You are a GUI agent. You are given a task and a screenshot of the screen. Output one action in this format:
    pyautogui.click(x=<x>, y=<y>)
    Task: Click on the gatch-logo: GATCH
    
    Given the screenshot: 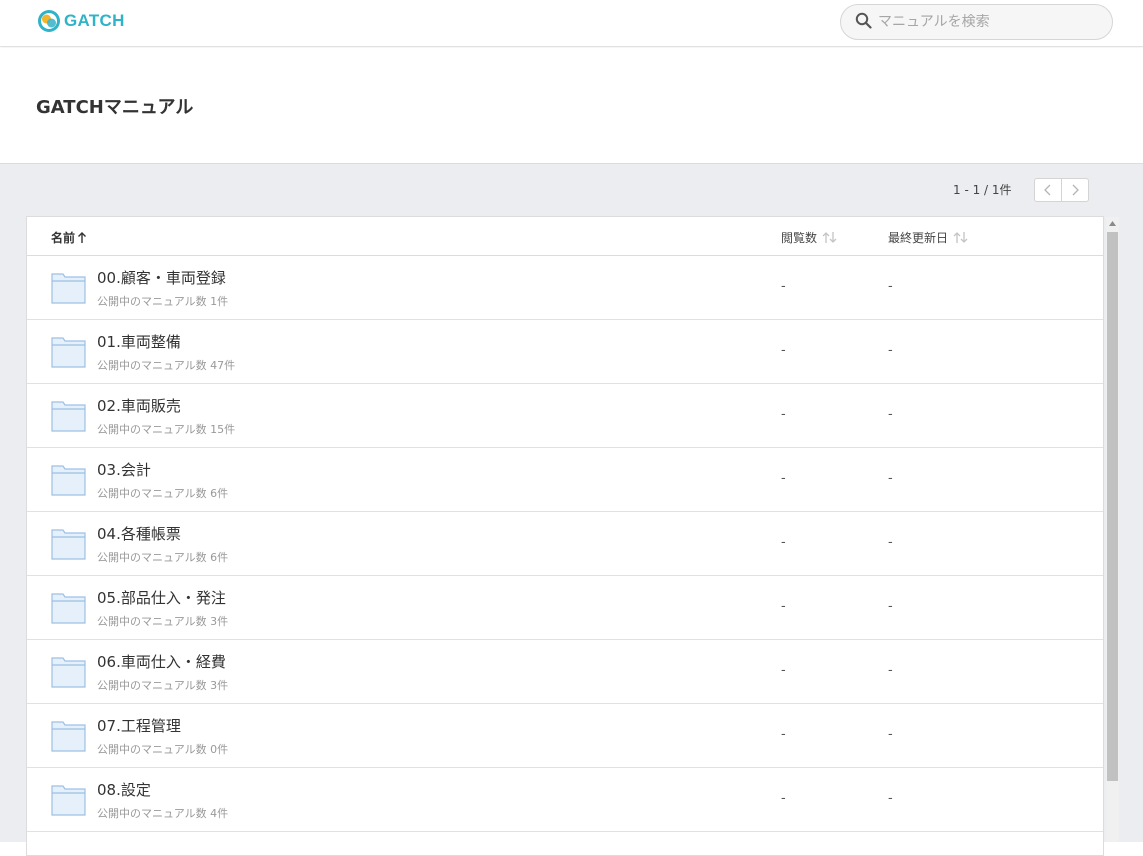 What is the action you would take?
    pyautogui.click(x=81, y=21)
    